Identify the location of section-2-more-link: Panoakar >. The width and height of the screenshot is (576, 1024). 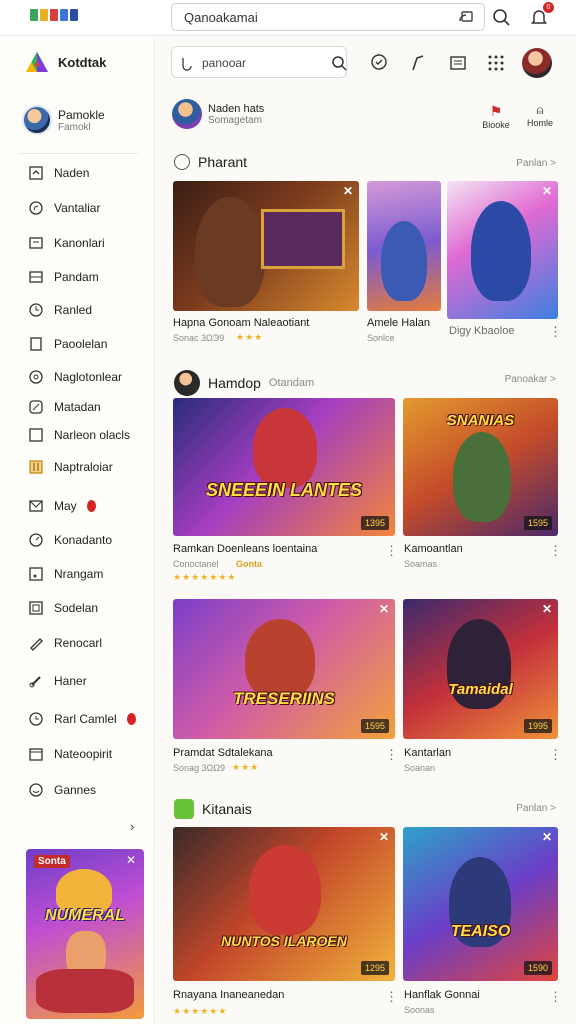
(530, 379).